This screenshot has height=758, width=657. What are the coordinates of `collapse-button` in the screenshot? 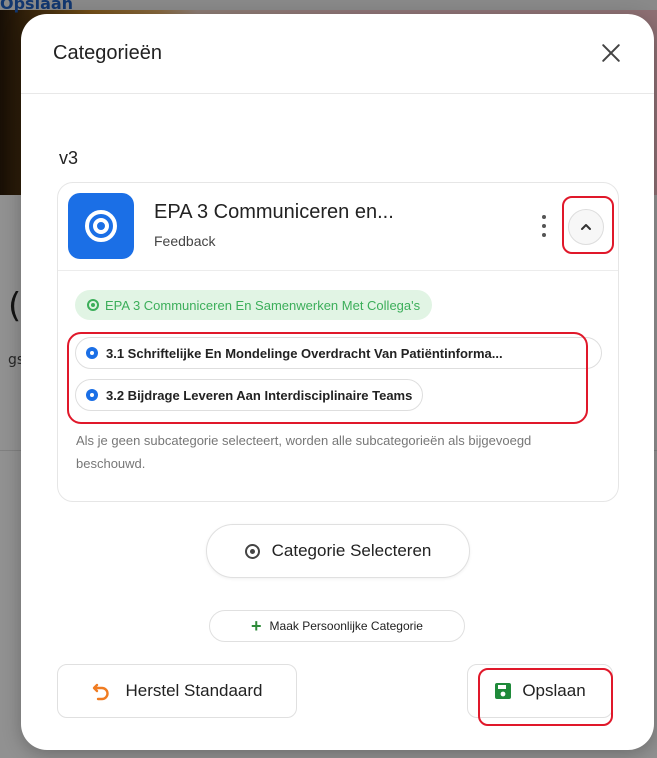 It's located at (586, 227).